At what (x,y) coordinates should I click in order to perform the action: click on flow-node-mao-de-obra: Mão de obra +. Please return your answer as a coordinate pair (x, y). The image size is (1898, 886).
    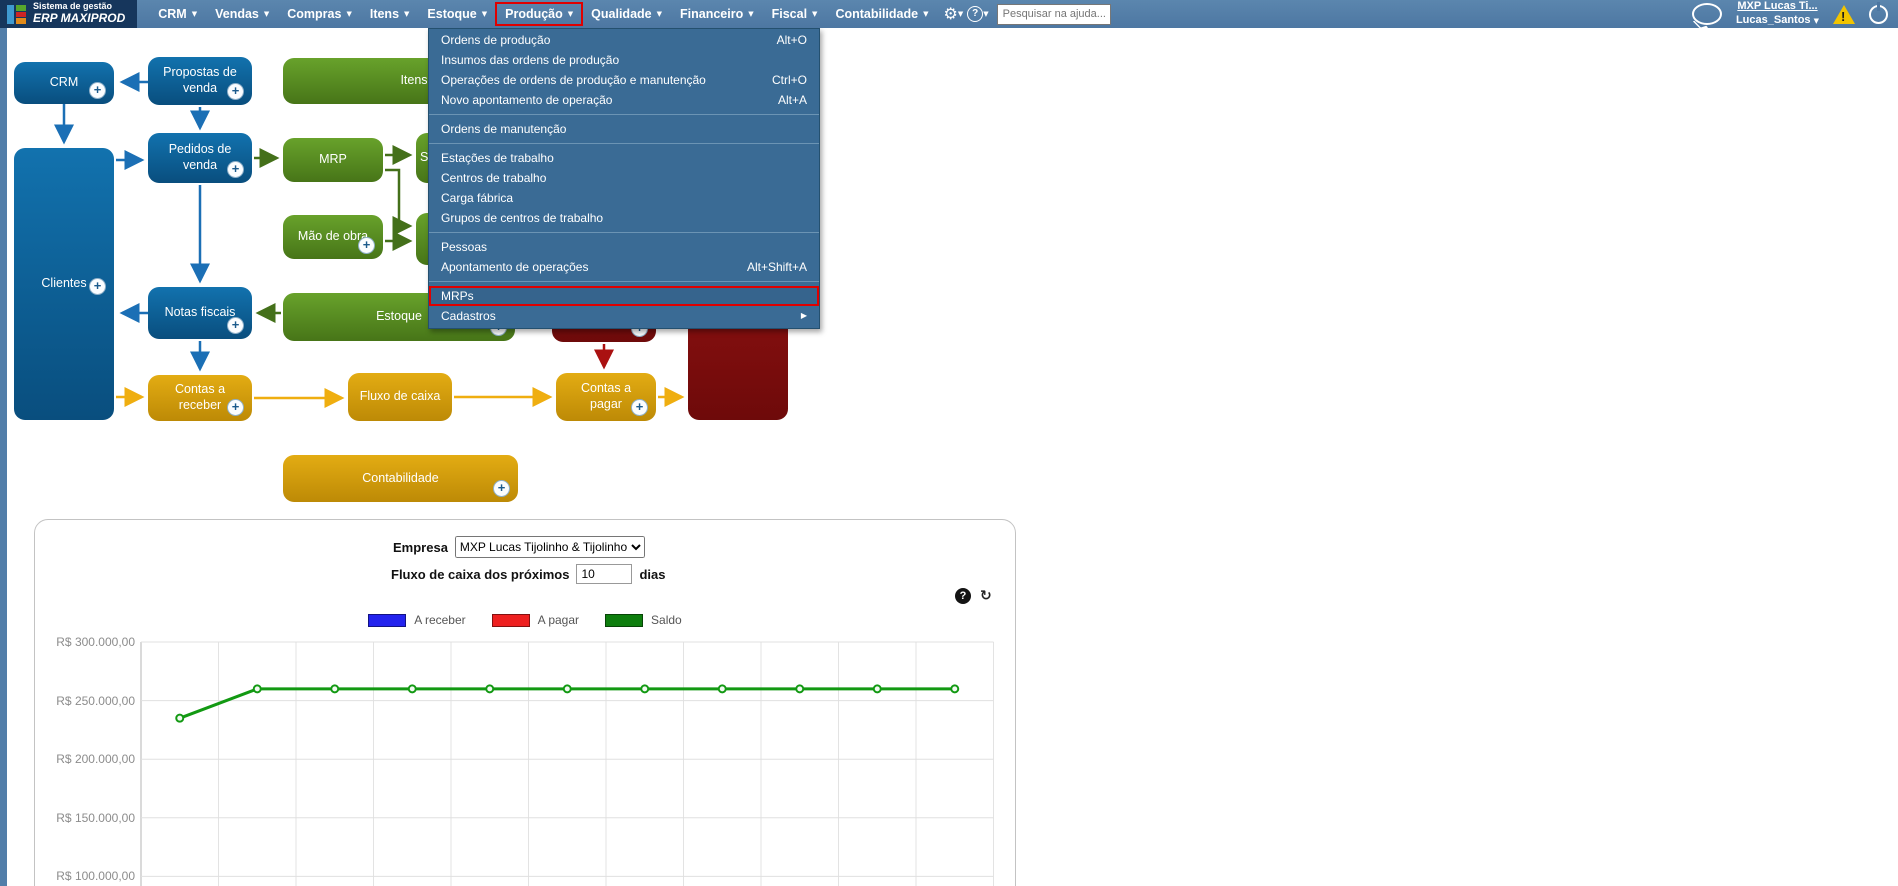
    Looking at the image, I should click on (333, 237).